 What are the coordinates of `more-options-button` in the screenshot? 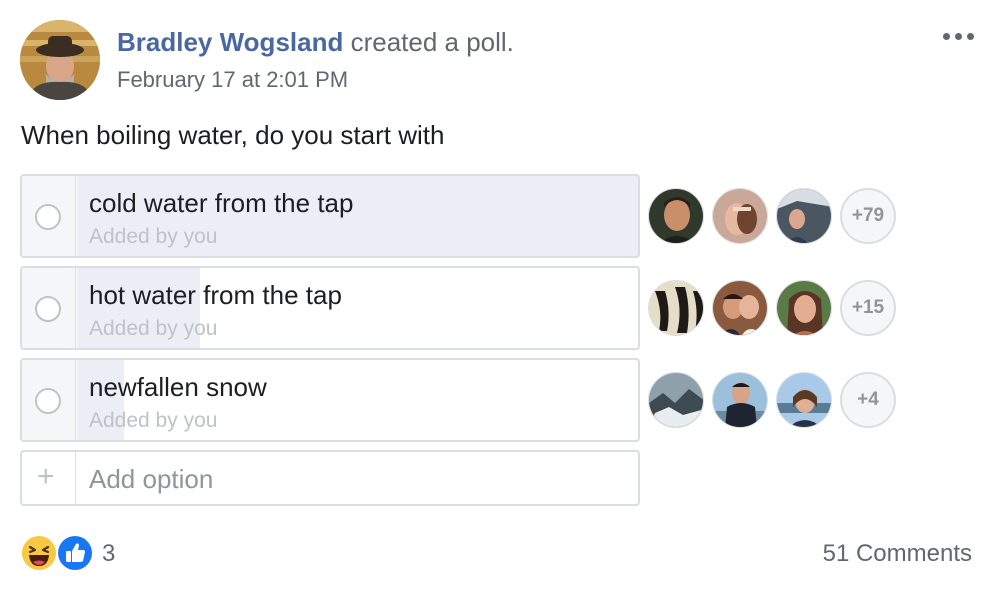 It's located at (958, 36).